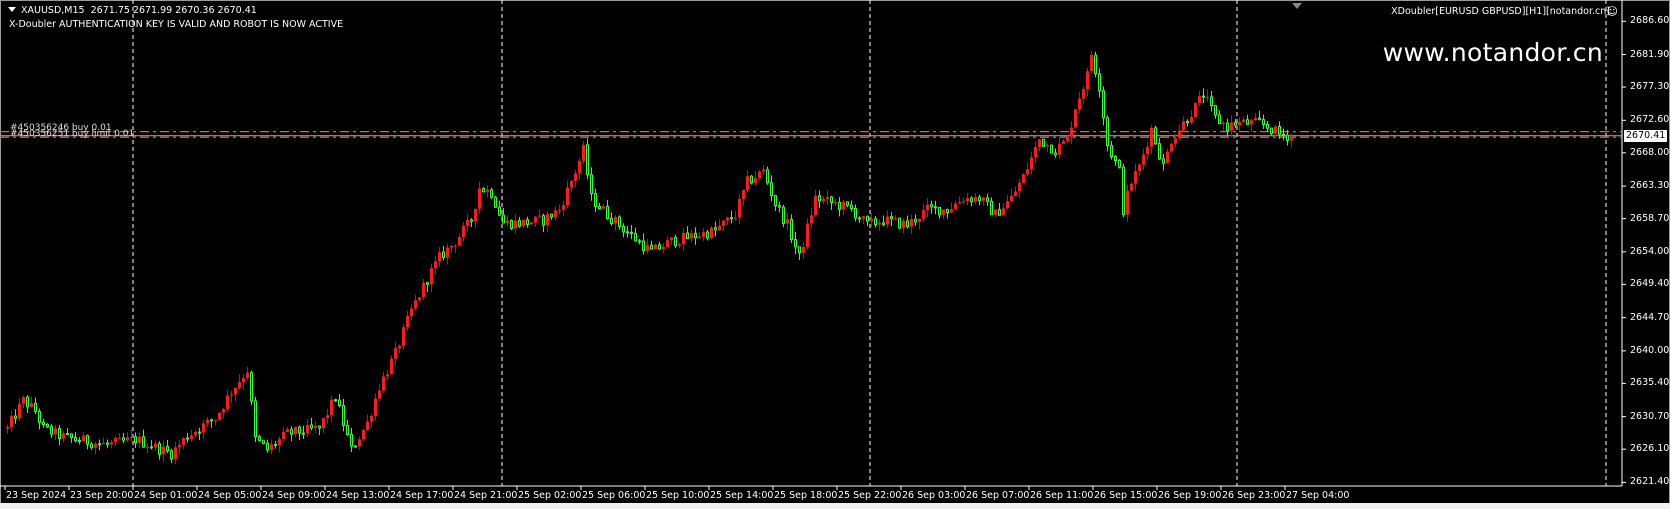 Image resolution: width=1670 pixels, height=509 pixels. Describe the element at coordinates (1650, 218) in the screenshot. I see `price-tick-label: 2658.70` at that location.